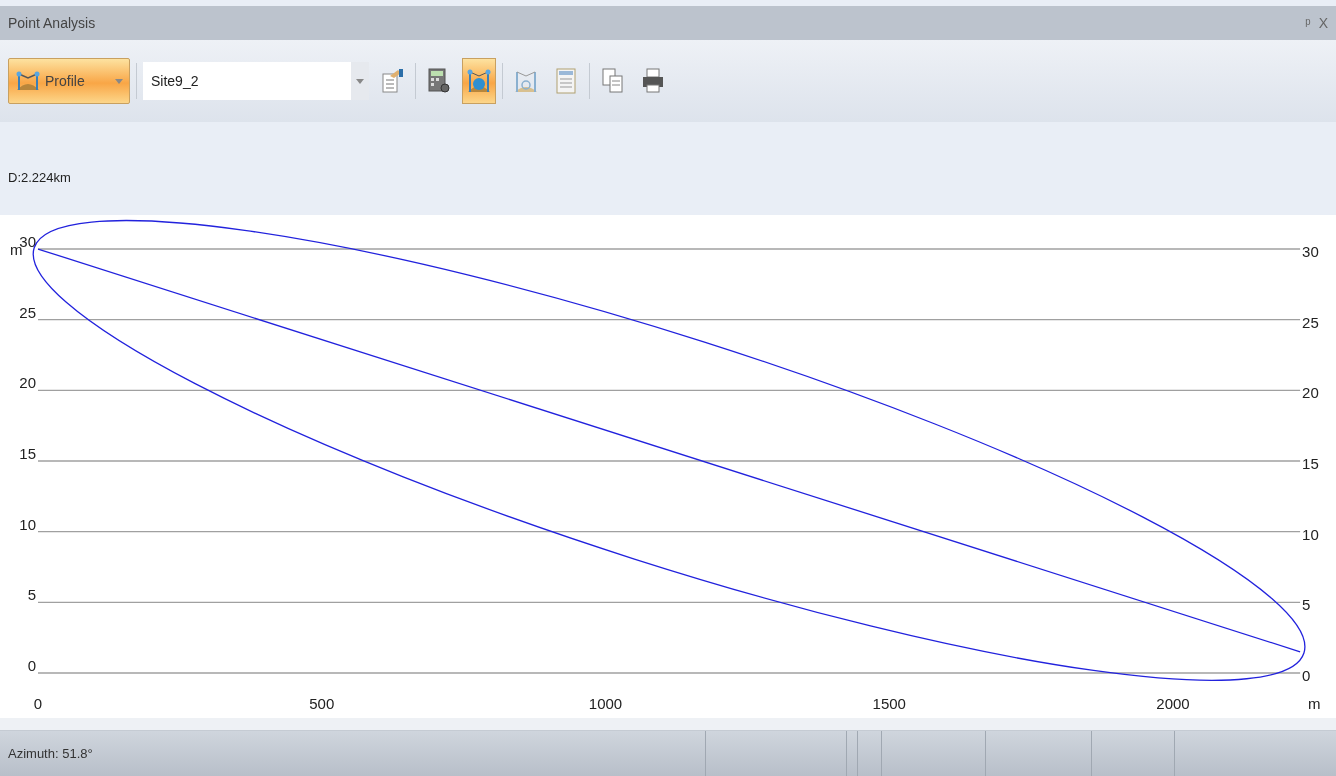 The height and width of the screenshot is (776, 1336). I want to click on x-axis-label: 0, so click(38, 703).